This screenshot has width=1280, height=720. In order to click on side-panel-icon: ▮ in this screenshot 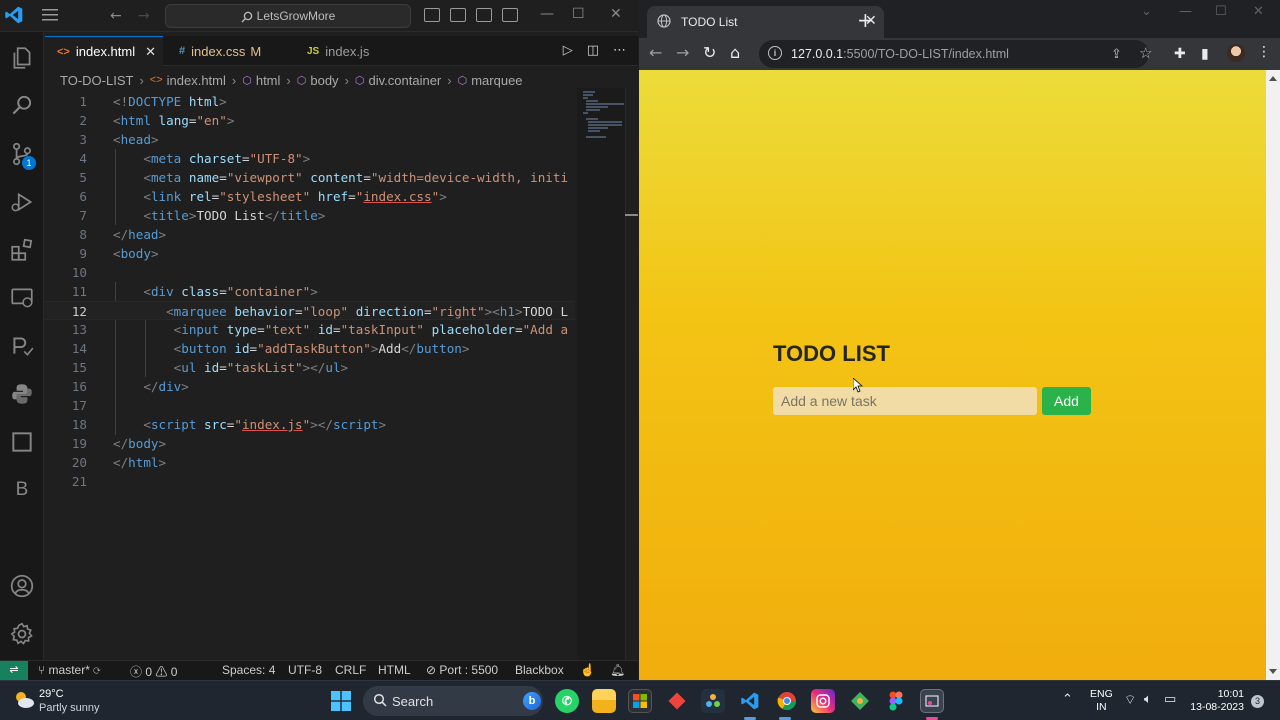, I will do `click(1205, 54)`.